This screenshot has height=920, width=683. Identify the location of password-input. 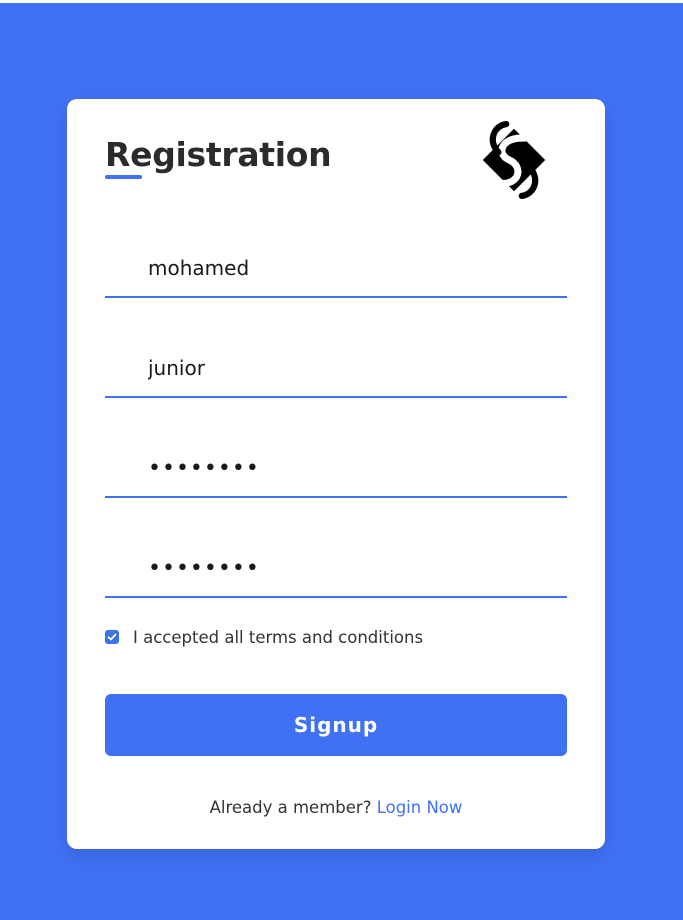
(336, 468).